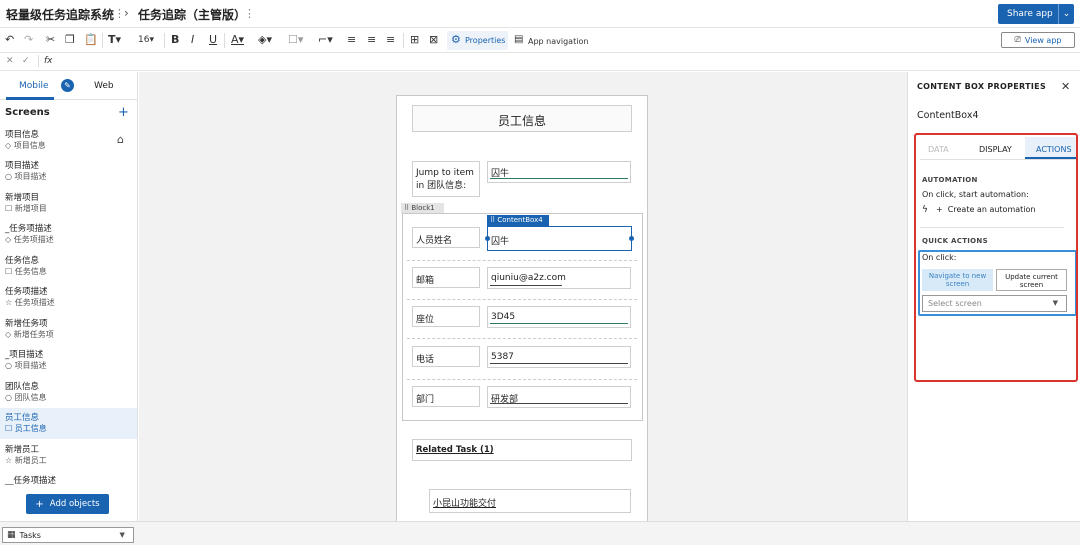 The width and height of the screenshot is (1080, 545). I want to click on page-name: 任务追踪（主管版）, so click(192, 14).